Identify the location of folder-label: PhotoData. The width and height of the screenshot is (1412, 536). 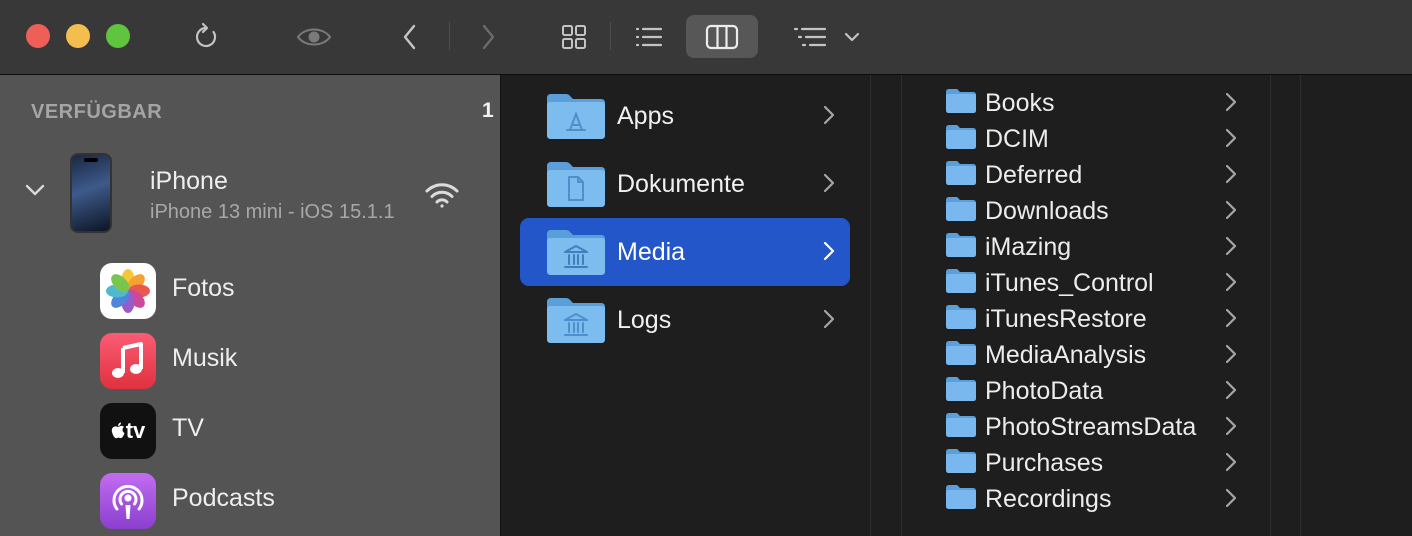
(1044, 391).